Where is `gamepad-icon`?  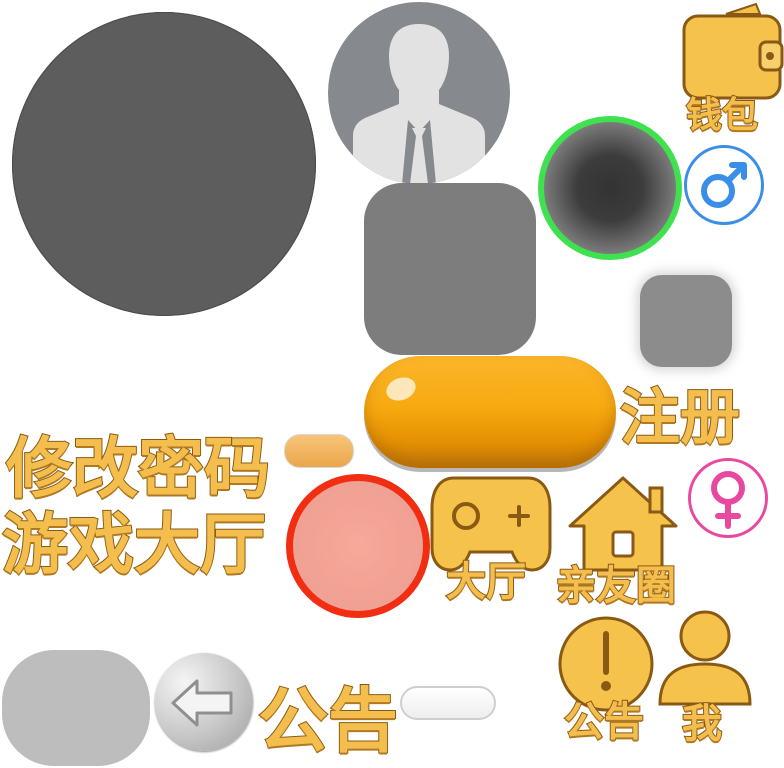
gamepad-icon is located at coordinates (491, 522).